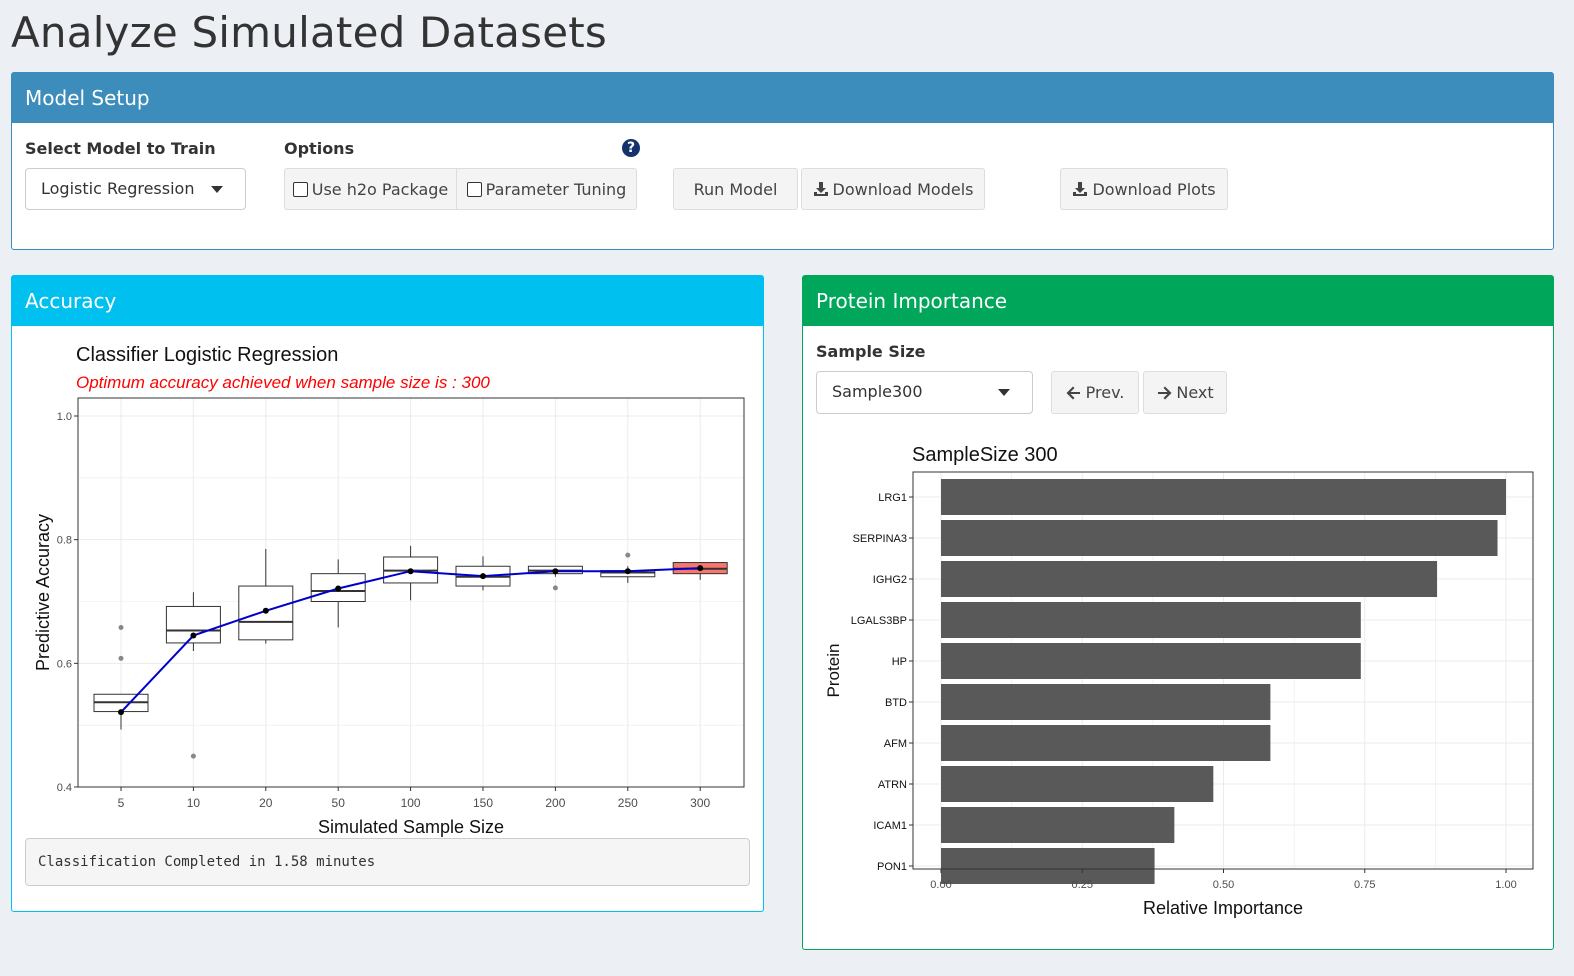 This screenshot has height=976, width=1574. I want to click on status-output: Classification Completed in 1.58 minutes, so click(387, 862).